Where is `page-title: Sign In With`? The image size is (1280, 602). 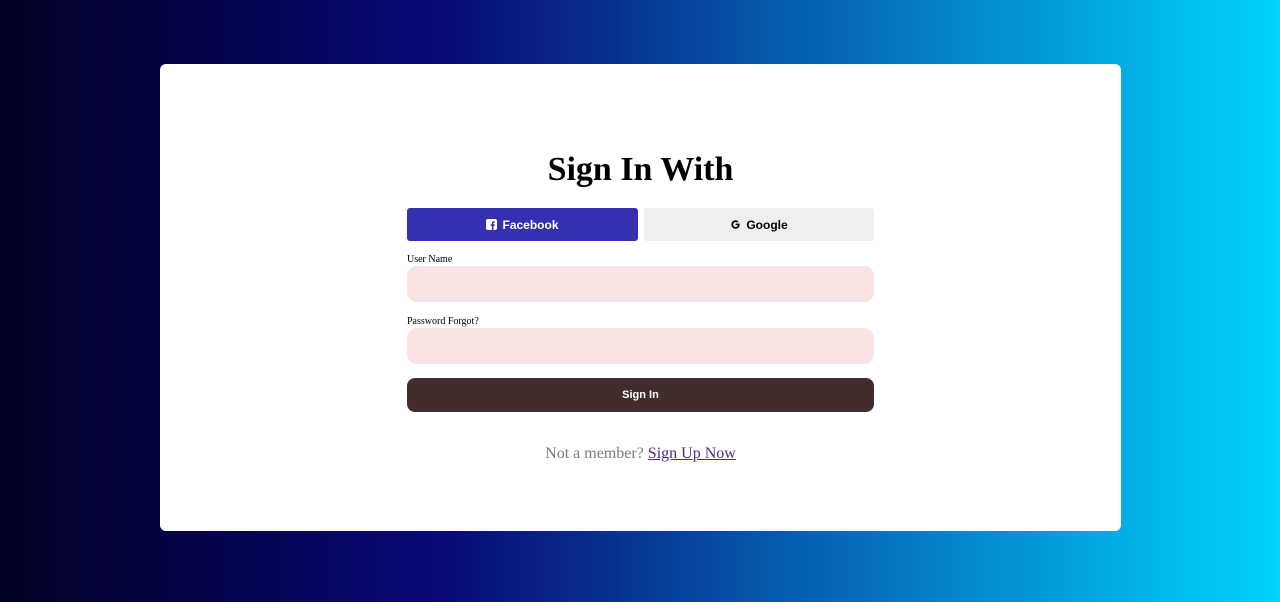
page-title: Sign In With is located at coordinates (640, 169).